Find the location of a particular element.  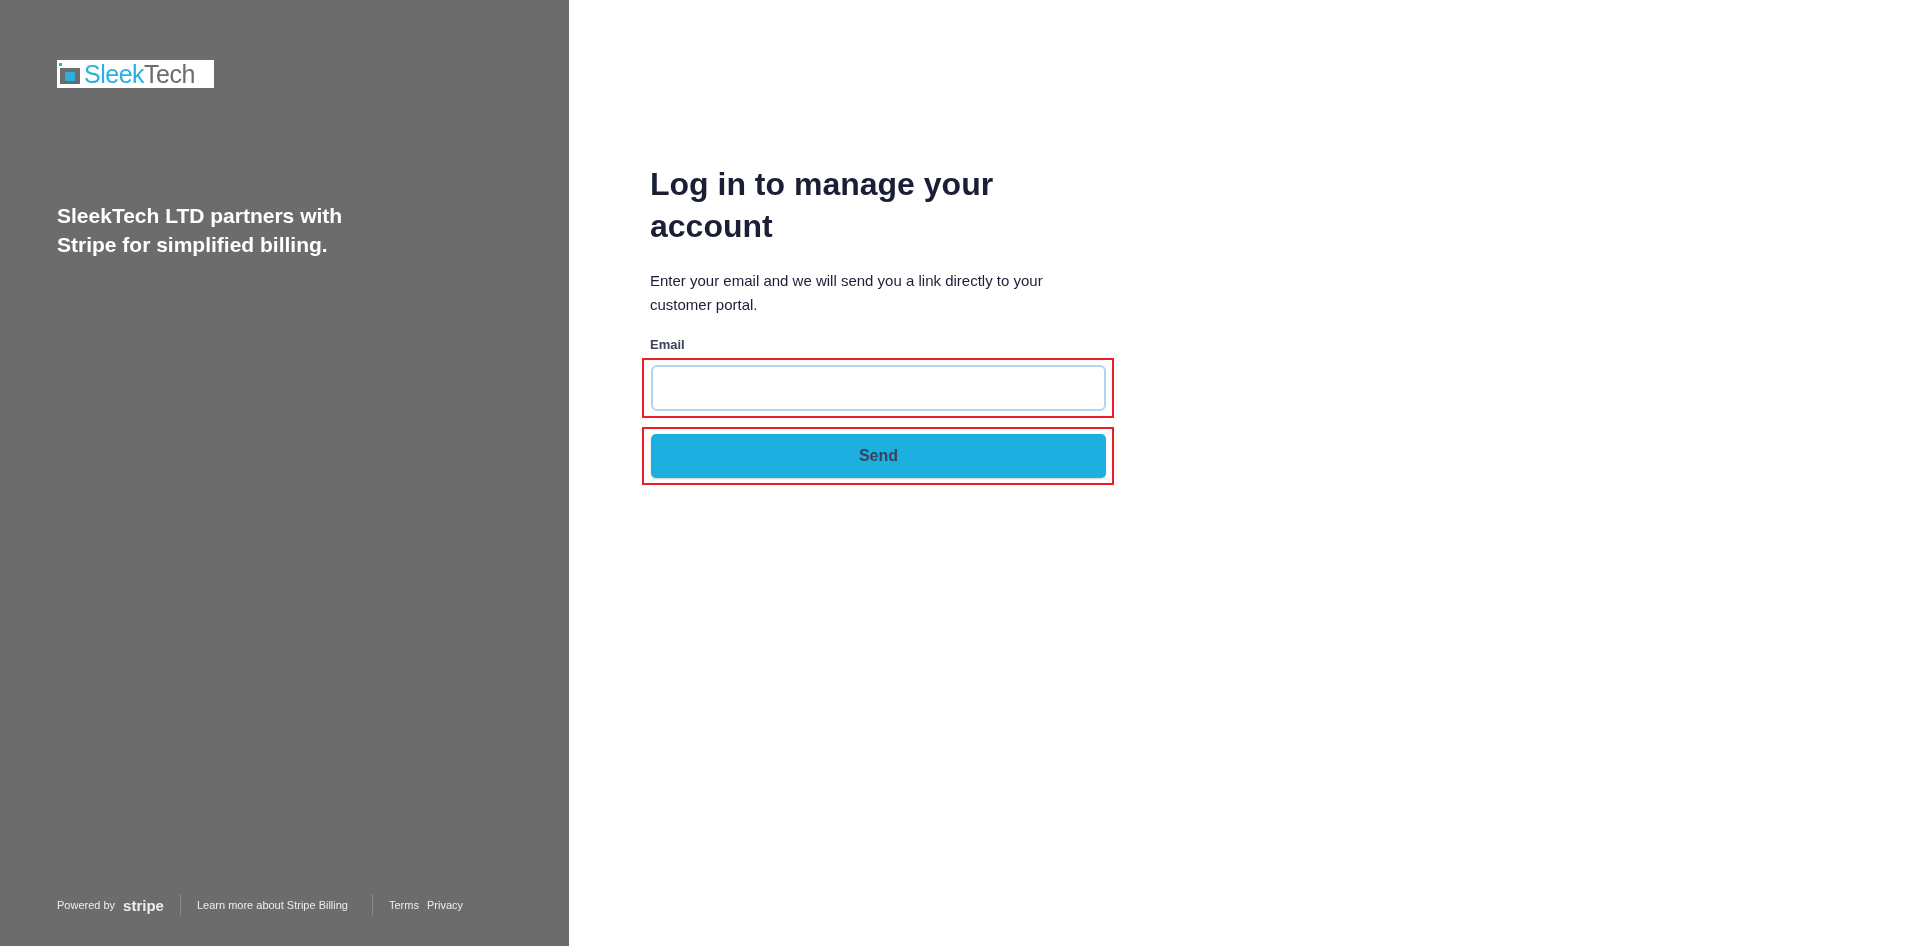

page-title: Log in to manage your account is located at coordinates (822, 205).